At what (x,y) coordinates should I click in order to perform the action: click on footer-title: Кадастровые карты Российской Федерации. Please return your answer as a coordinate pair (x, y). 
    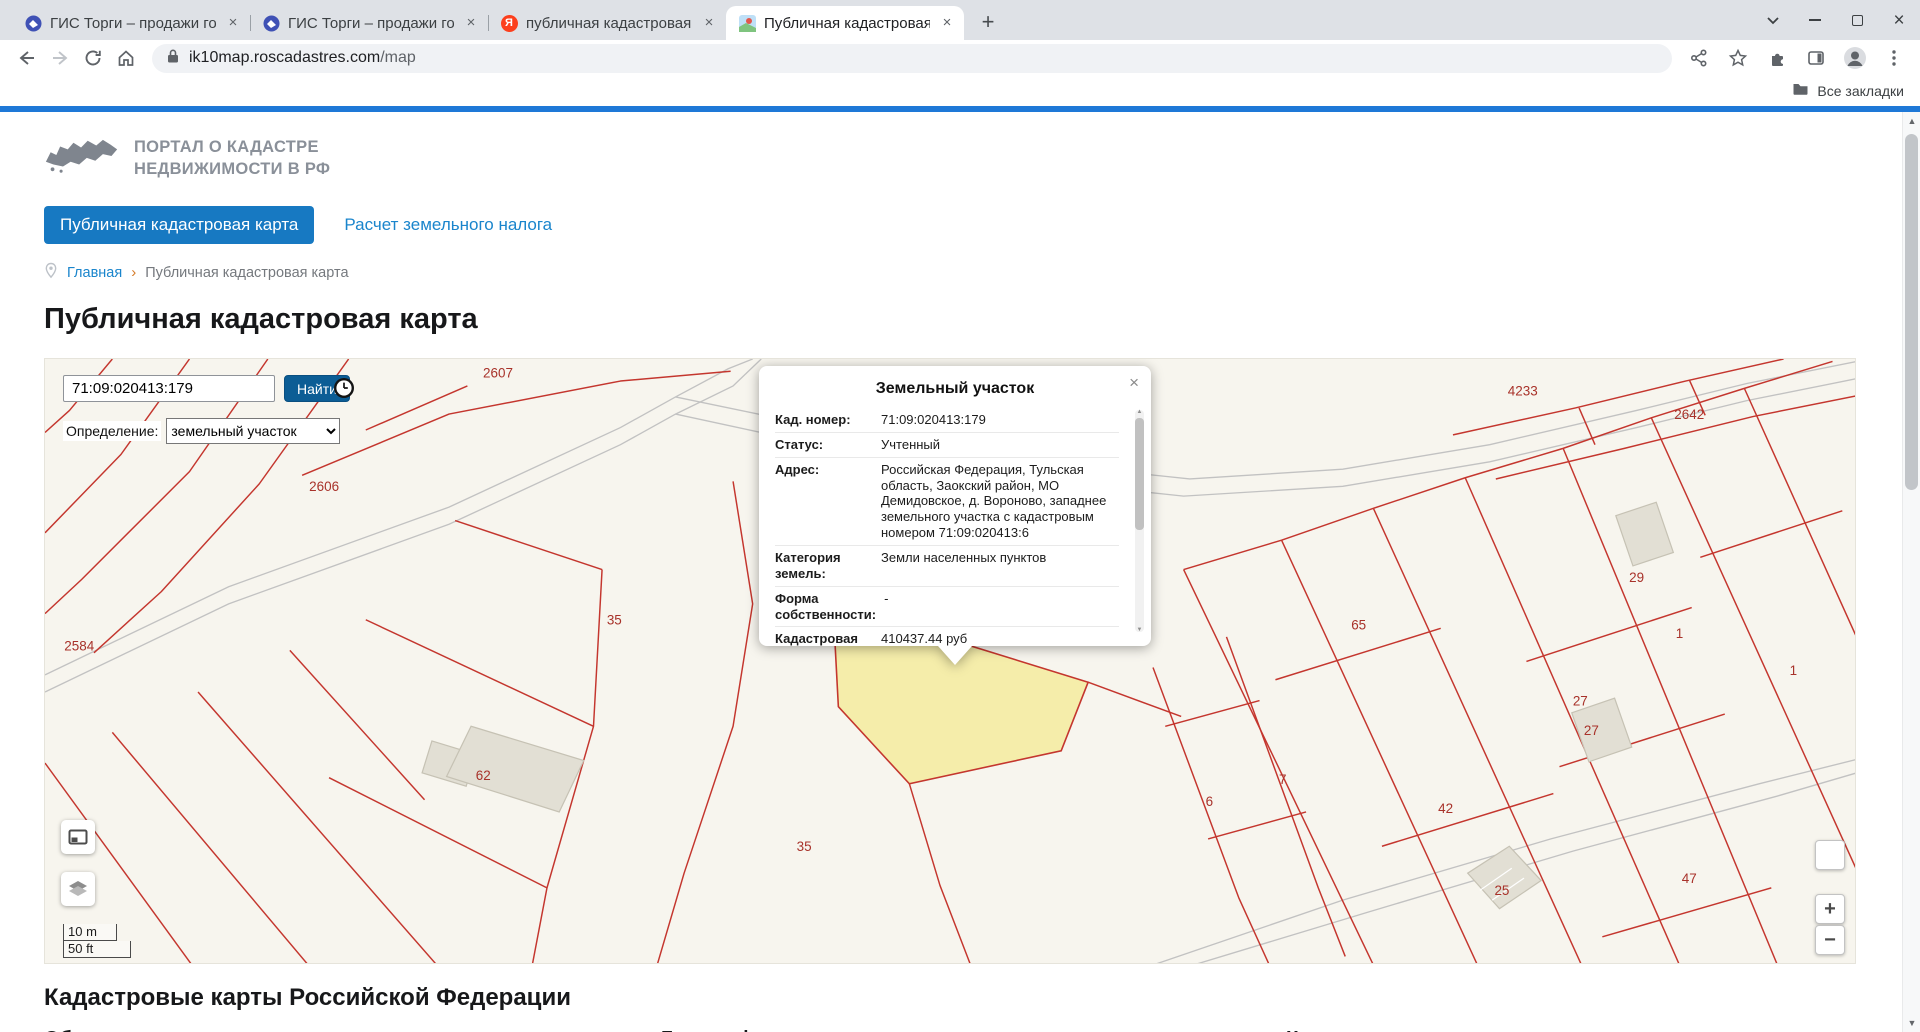
    Looking at the image, I should click on (307, 997).